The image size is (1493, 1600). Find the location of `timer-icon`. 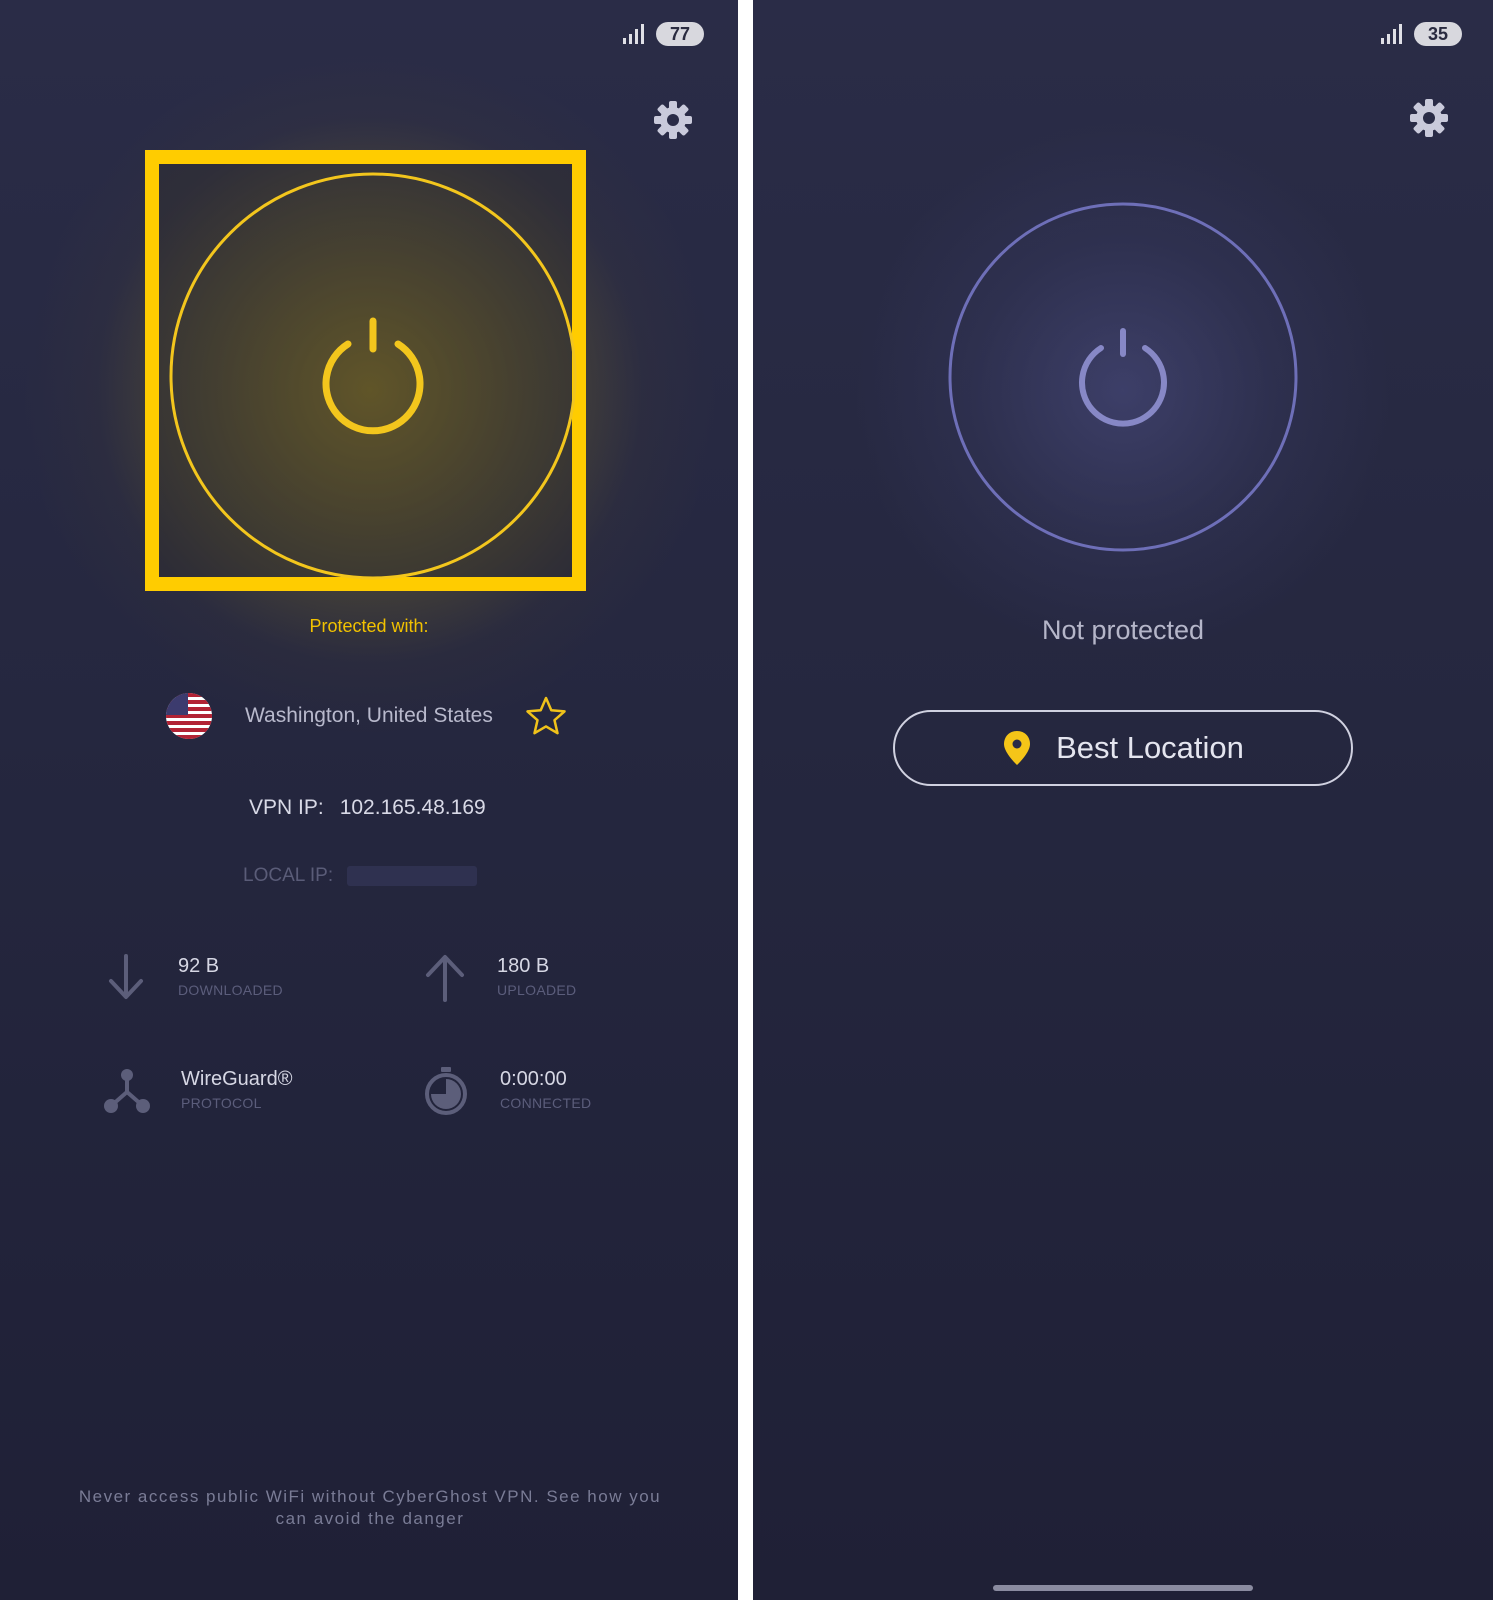

timer-icon is located at coordinates (446, 1091).